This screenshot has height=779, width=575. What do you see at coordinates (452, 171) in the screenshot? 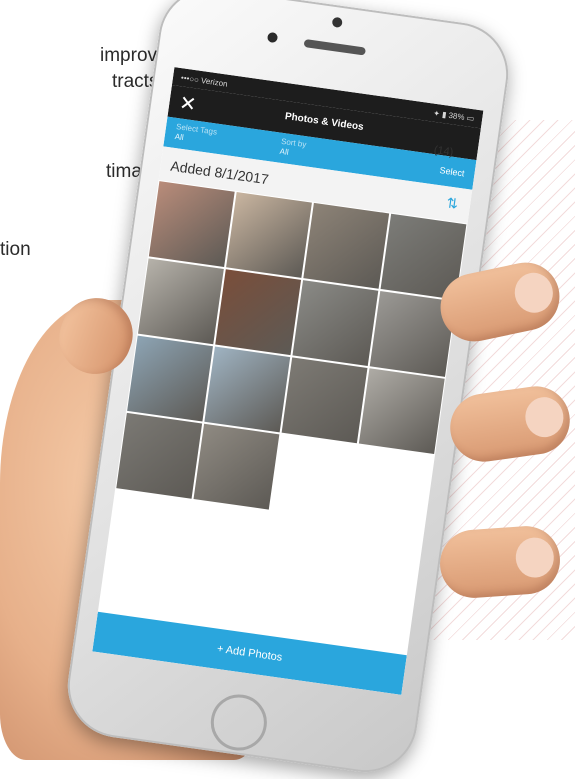
I see `select-button: Select` at bounding box center [452, 171].